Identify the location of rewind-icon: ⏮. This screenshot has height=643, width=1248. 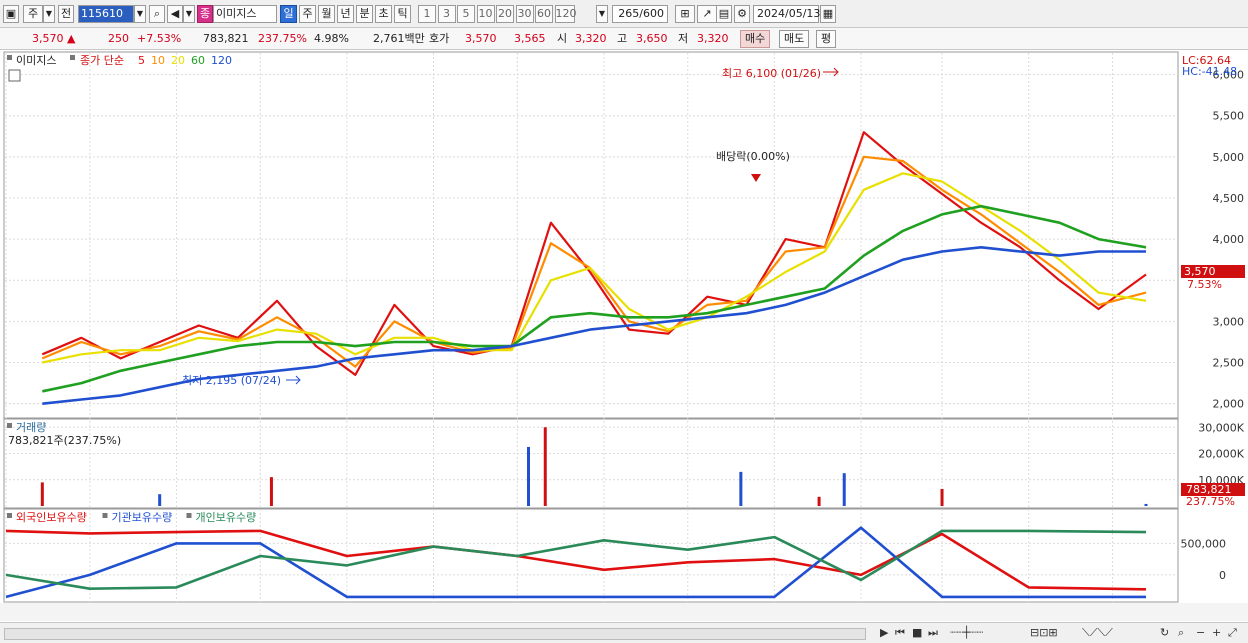
(900, 633).